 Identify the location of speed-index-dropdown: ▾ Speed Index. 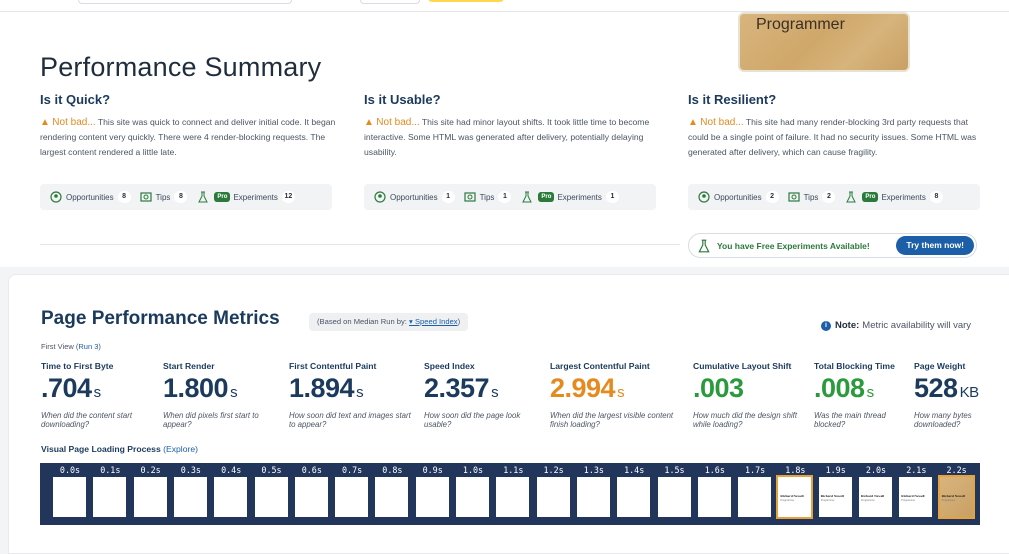
(433, 321).